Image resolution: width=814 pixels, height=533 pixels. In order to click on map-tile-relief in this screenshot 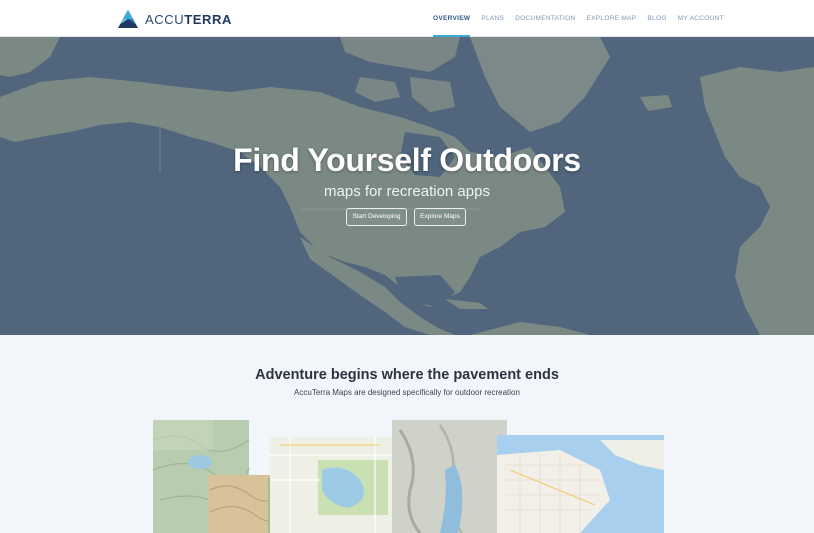, I will do `click(243, 504)`.